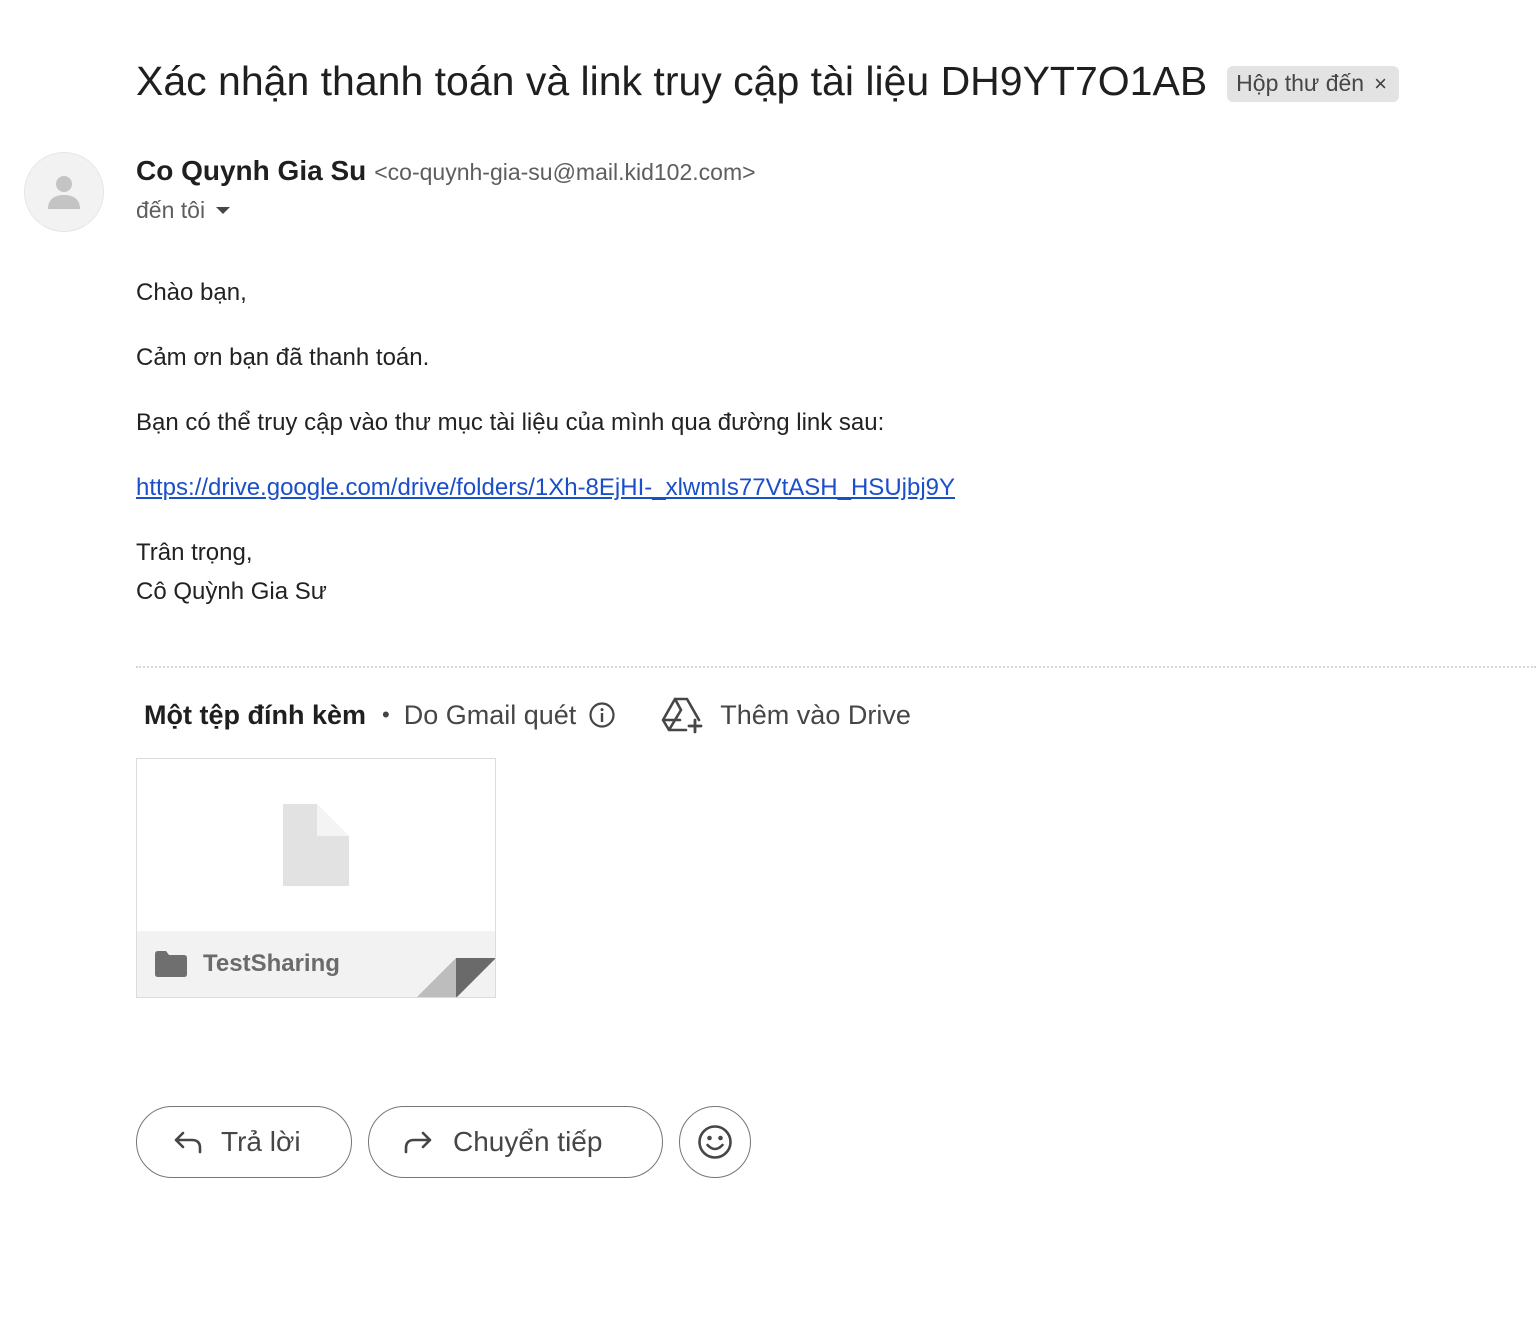  What do you see at coordinates (836, 667) in the screenshot?
I see `attachments-divider` at bounding box center [836, 667].